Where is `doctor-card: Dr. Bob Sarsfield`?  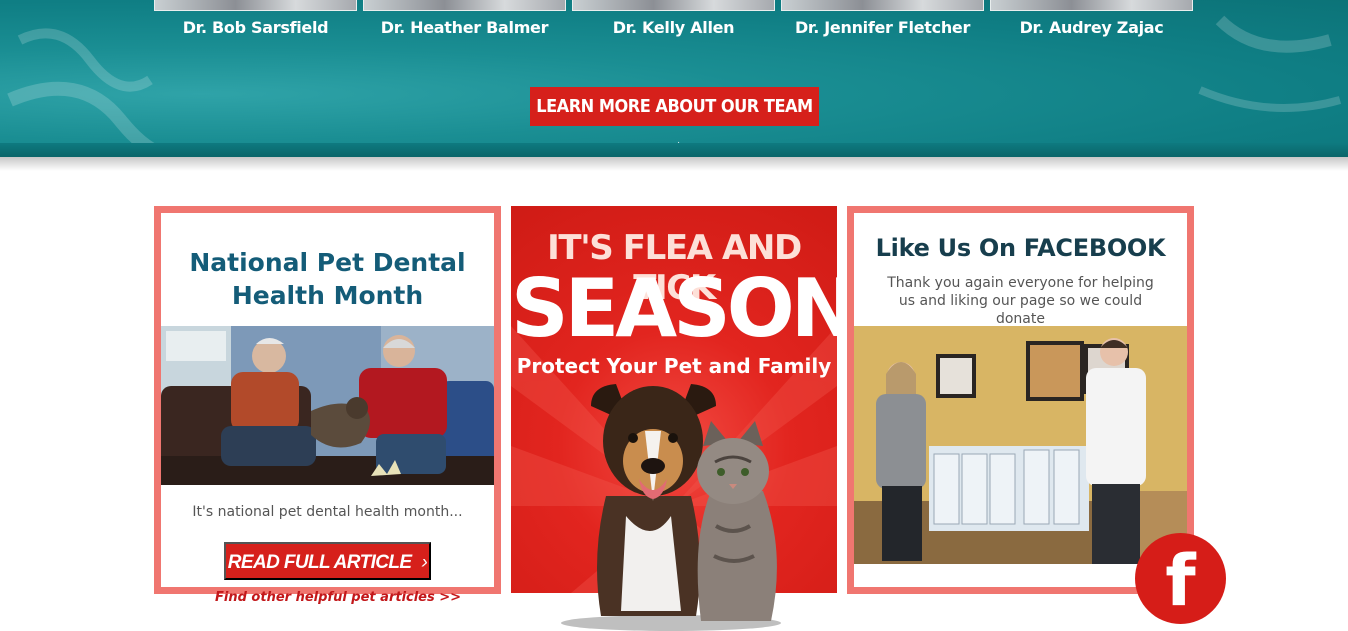 doctor-card: Dr. Bob Sarsfield is located at coordinates (255, 22).